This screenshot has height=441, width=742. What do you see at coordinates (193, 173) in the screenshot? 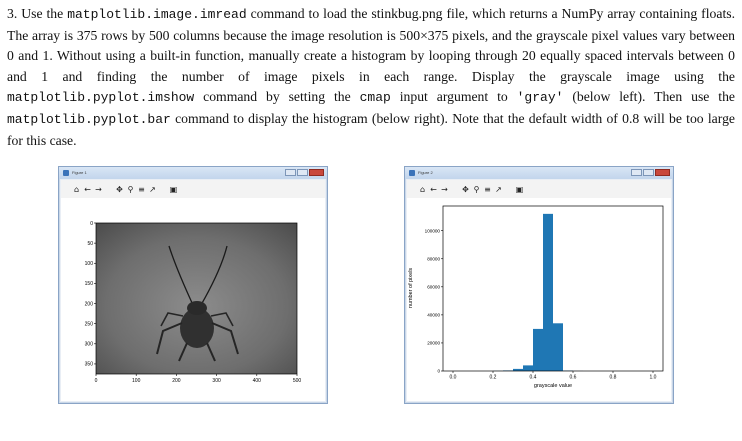
I see `title-bar: Figure 1` at bounding box center [193, 173].